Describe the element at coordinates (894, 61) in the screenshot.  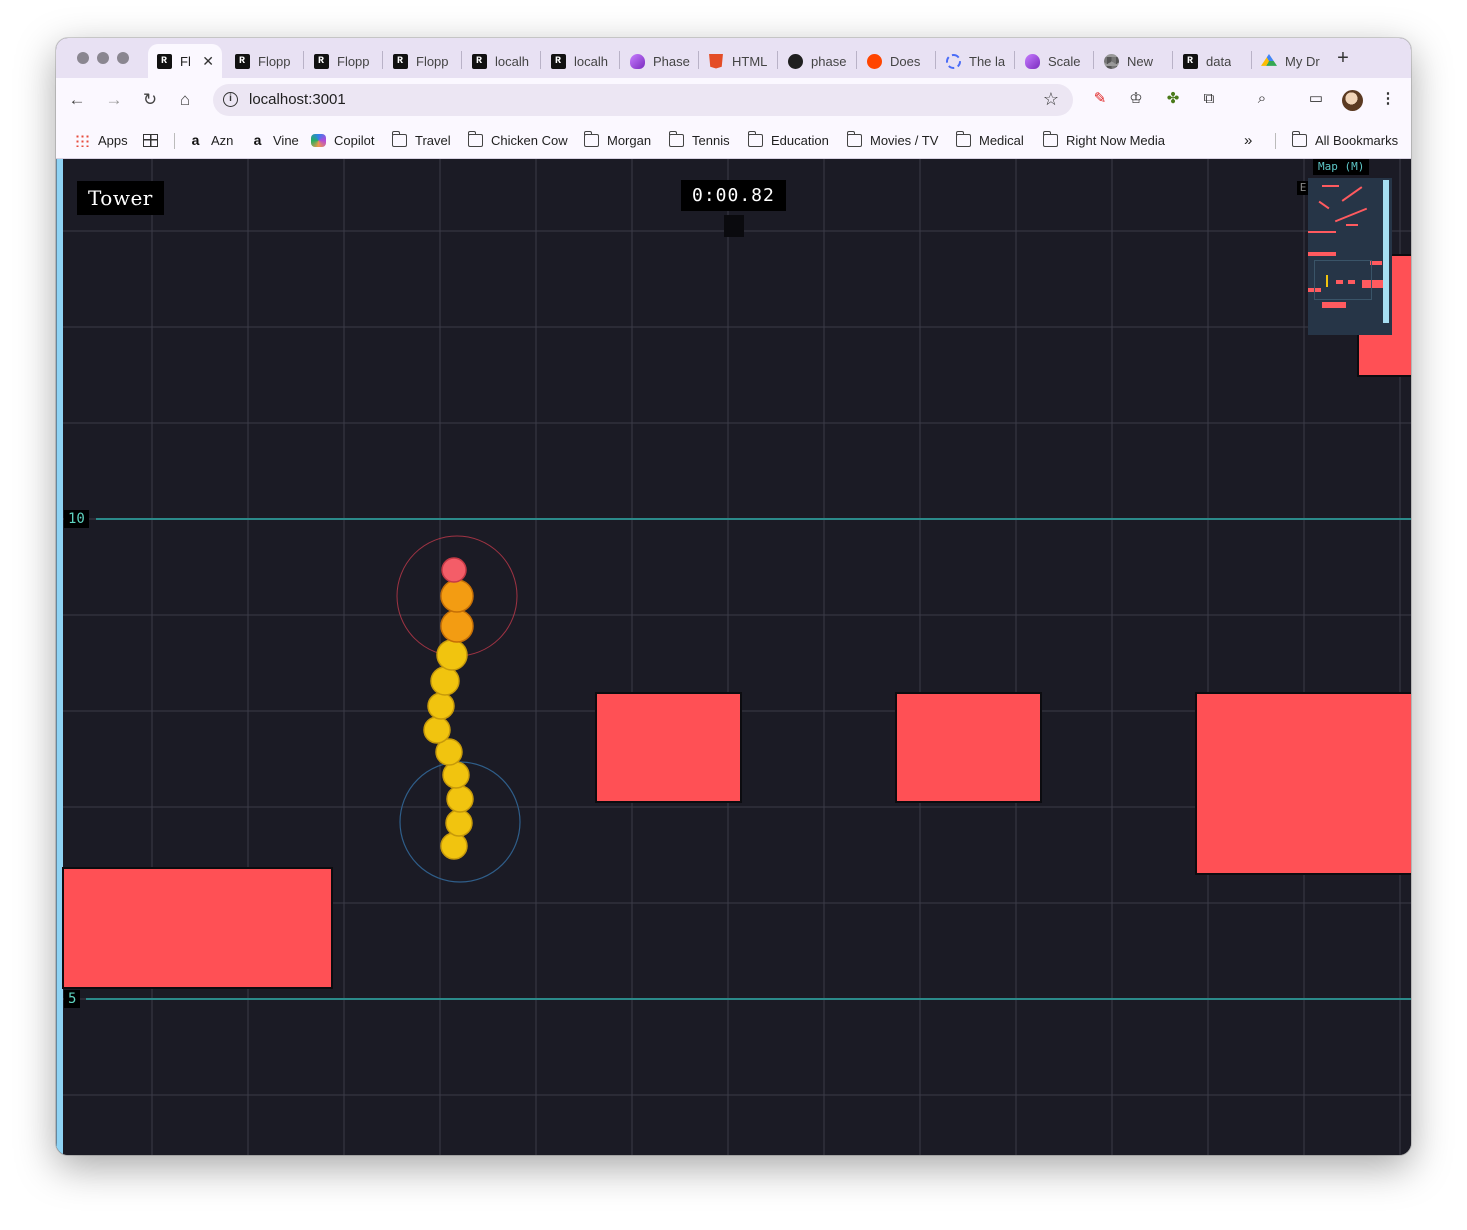
I see `browser-tab: Does` at that location.